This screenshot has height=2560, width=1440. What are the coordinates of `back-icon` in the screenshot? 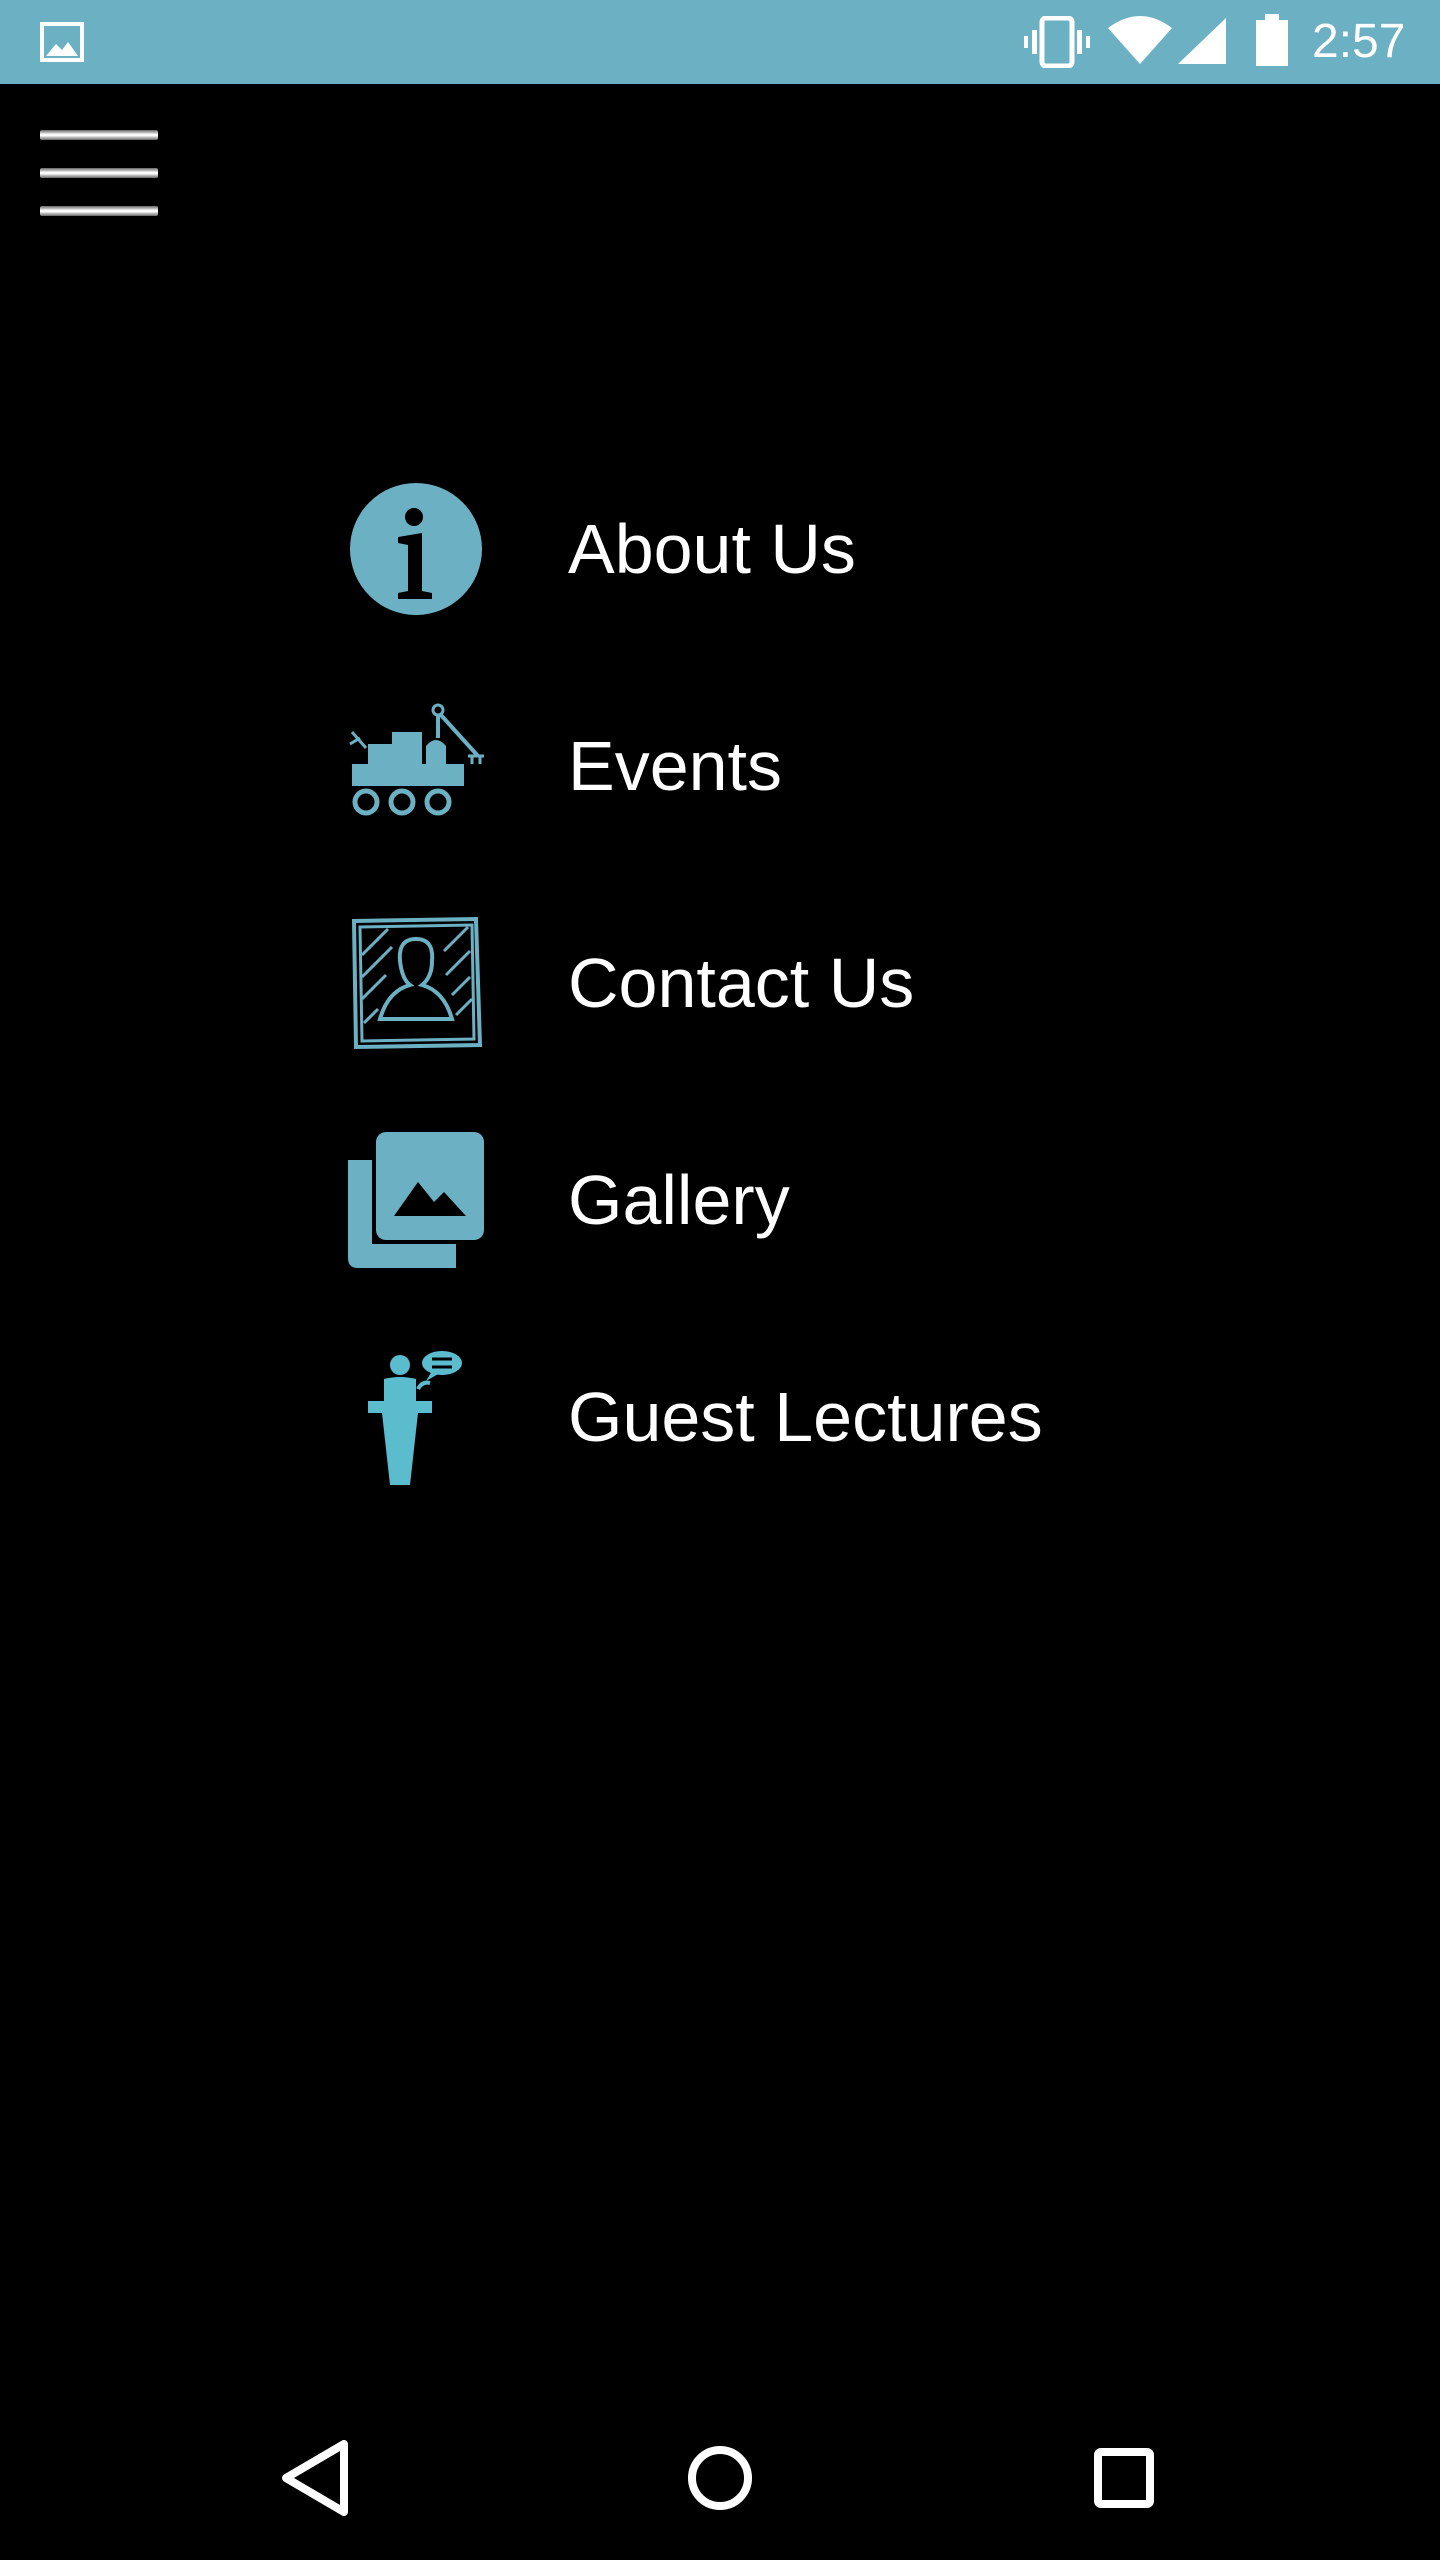 It's located at (316, 2478).